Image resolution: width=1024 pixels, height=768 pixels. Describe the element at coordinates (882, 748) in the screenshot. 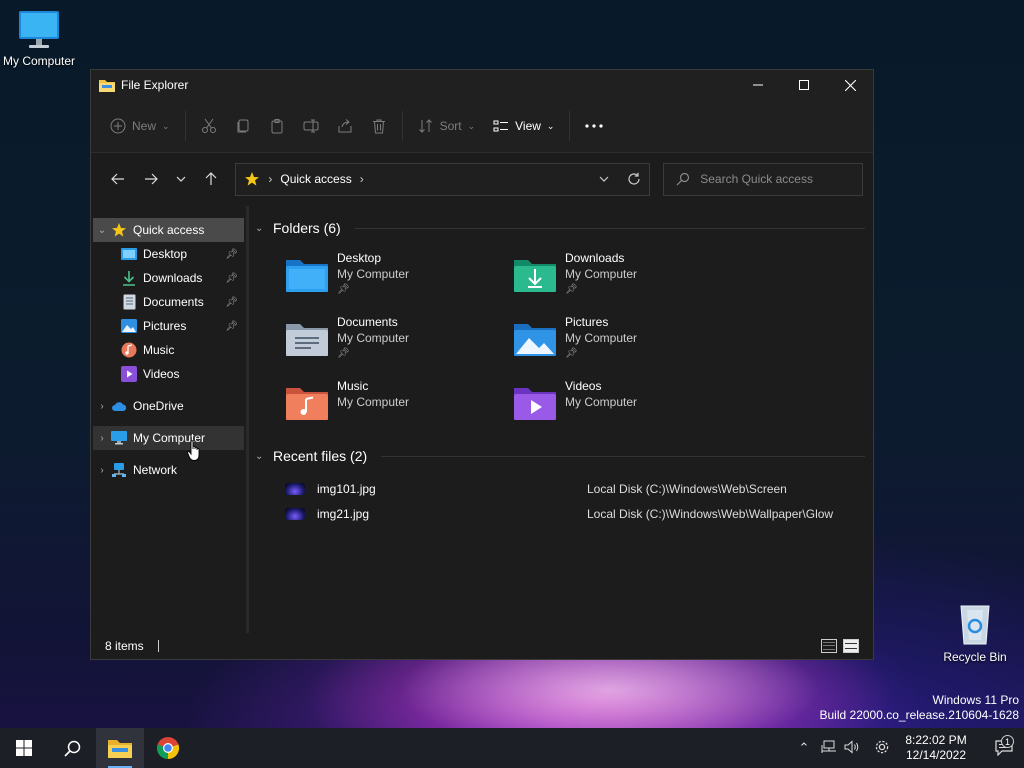

I see `settings-gear-icon` at that location.